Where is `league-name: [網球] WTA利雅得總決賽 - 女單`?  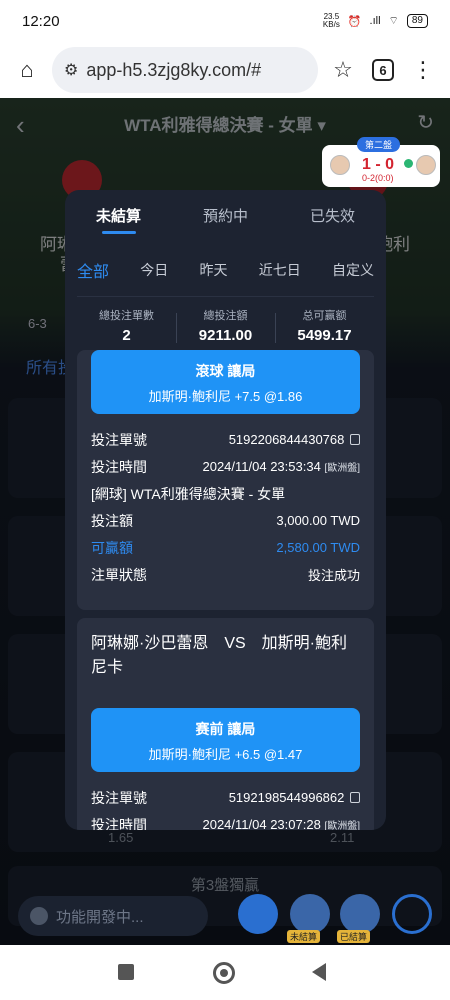 league-name: [網球] WTA利雅得總決賽 - 女單 is located at coordinates (188, 493).